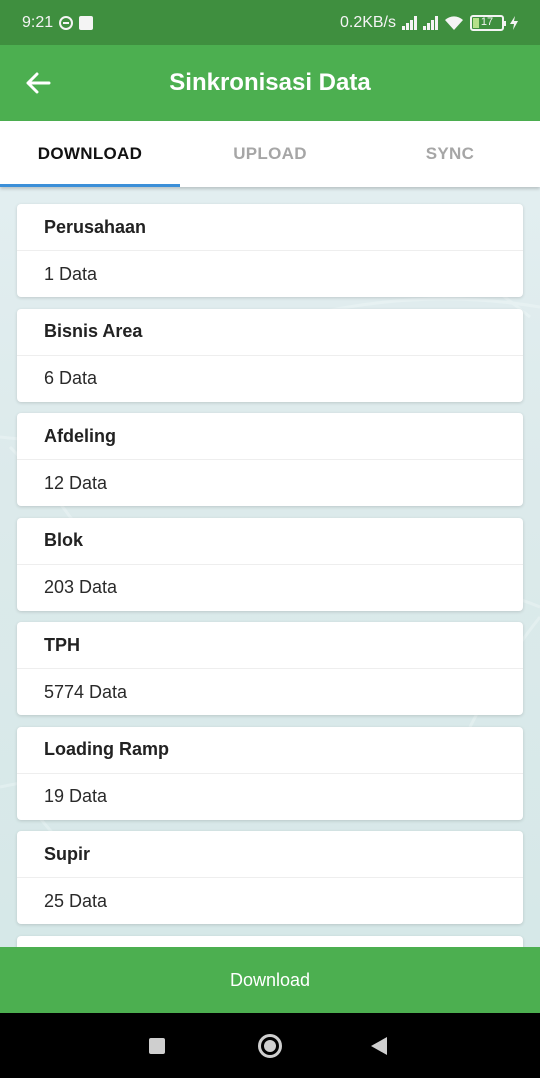  I want to click on card-value: 12 Data, so click(76, 482).